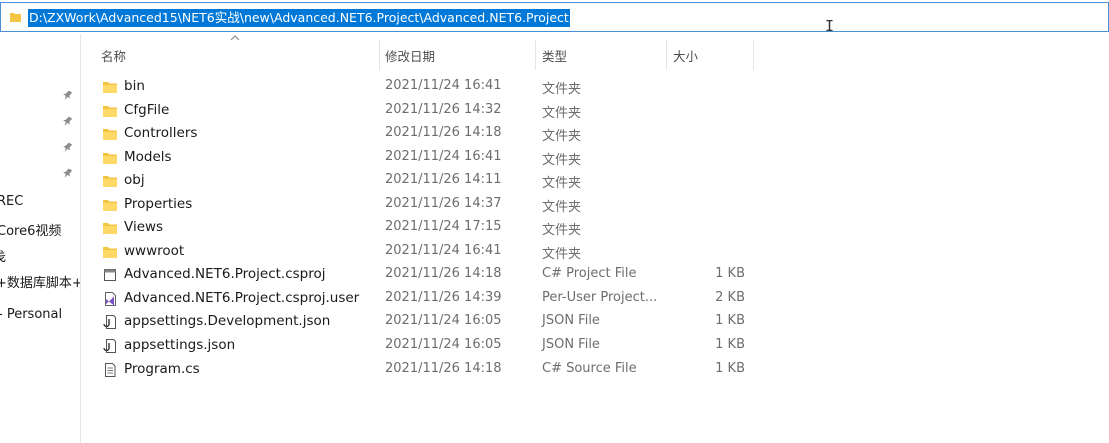  Describe the element at coordinates (31, 314) in the screenshot. I see `nav-item-personal: - Personal` at that location.